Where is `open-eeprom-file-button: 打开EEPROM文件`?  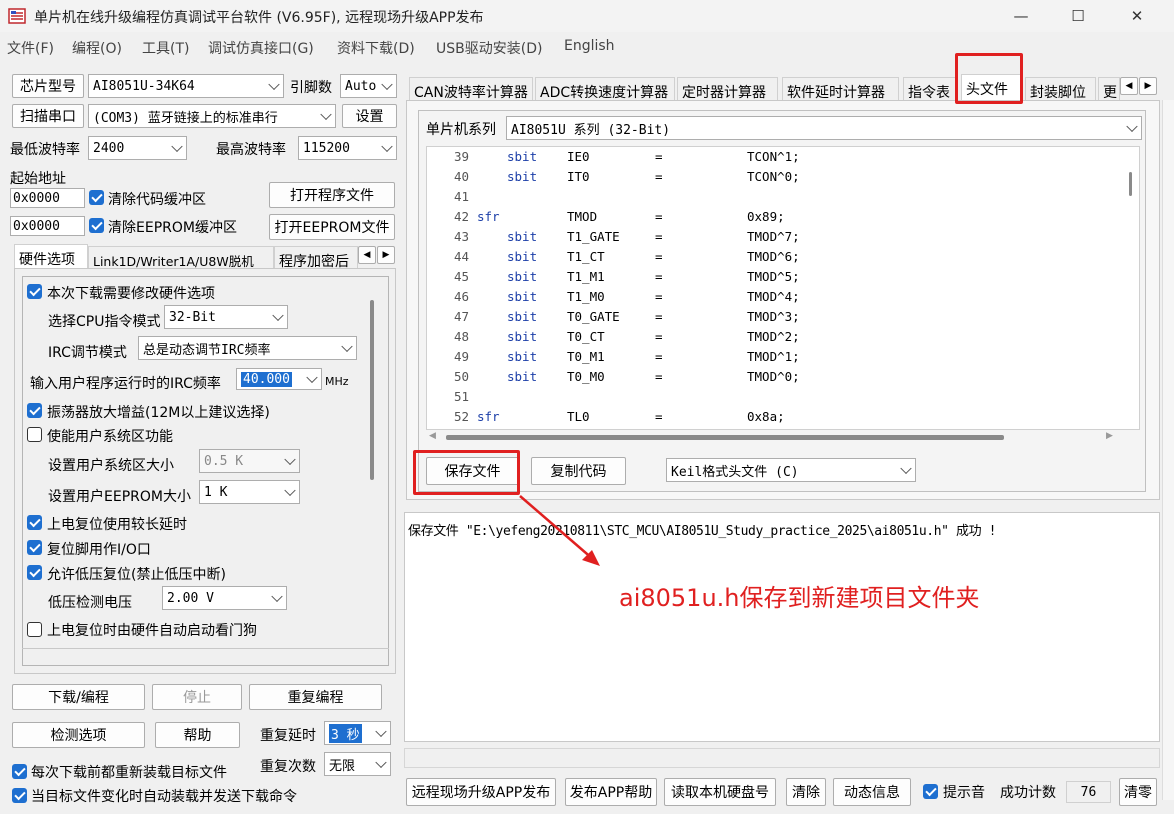
open-eeprom-file-button: 打开EEPROM文件 is located at coordinates (332, 227).